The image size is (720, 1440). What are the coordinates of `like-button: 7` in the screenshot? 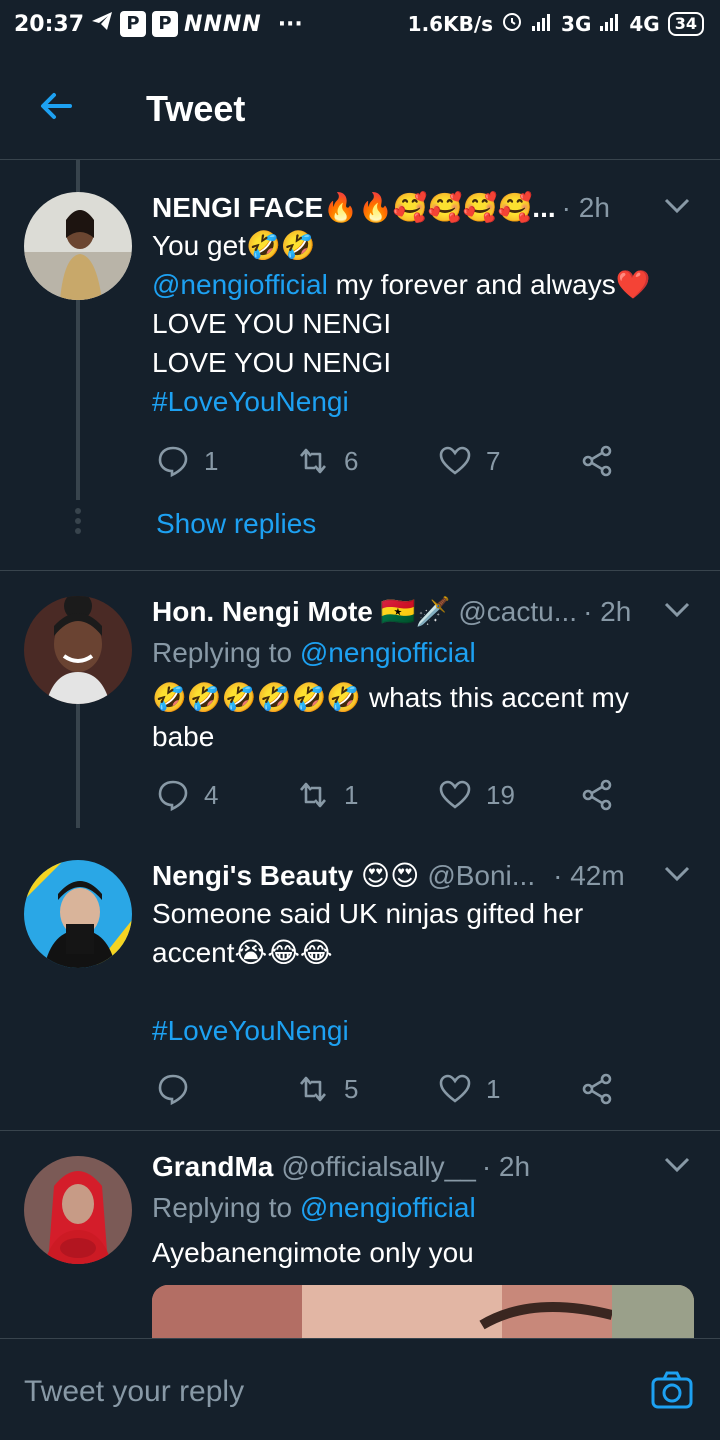 It's located at (469, 461).